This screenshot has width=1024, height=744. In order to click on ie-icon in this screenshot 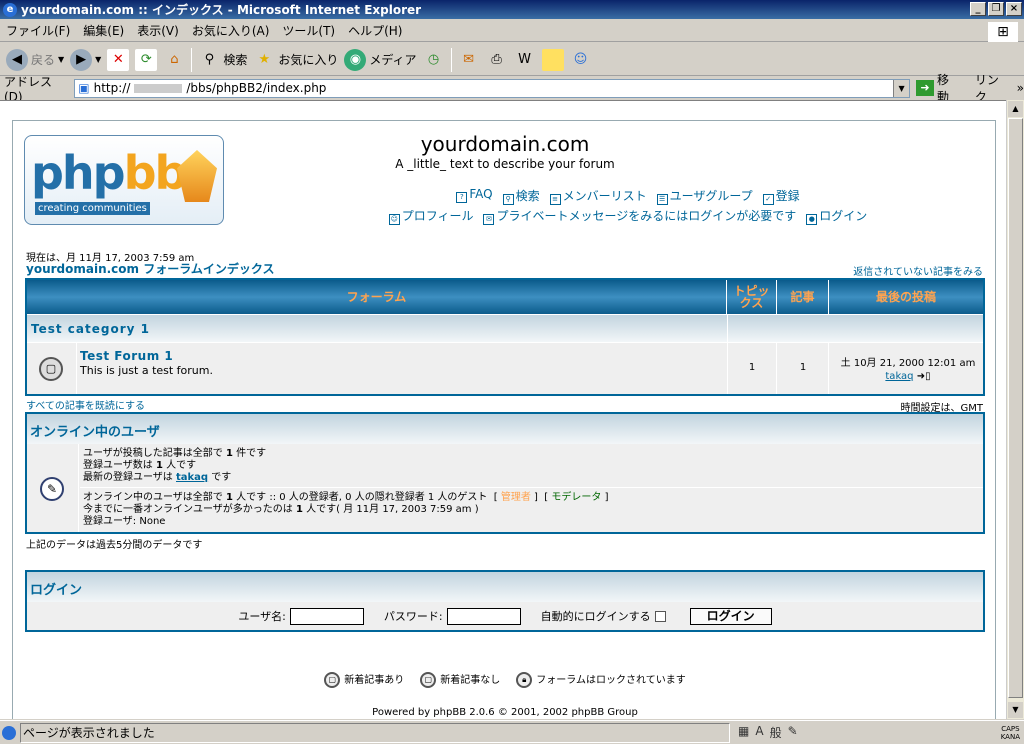, I will do `click(9, 732)`.